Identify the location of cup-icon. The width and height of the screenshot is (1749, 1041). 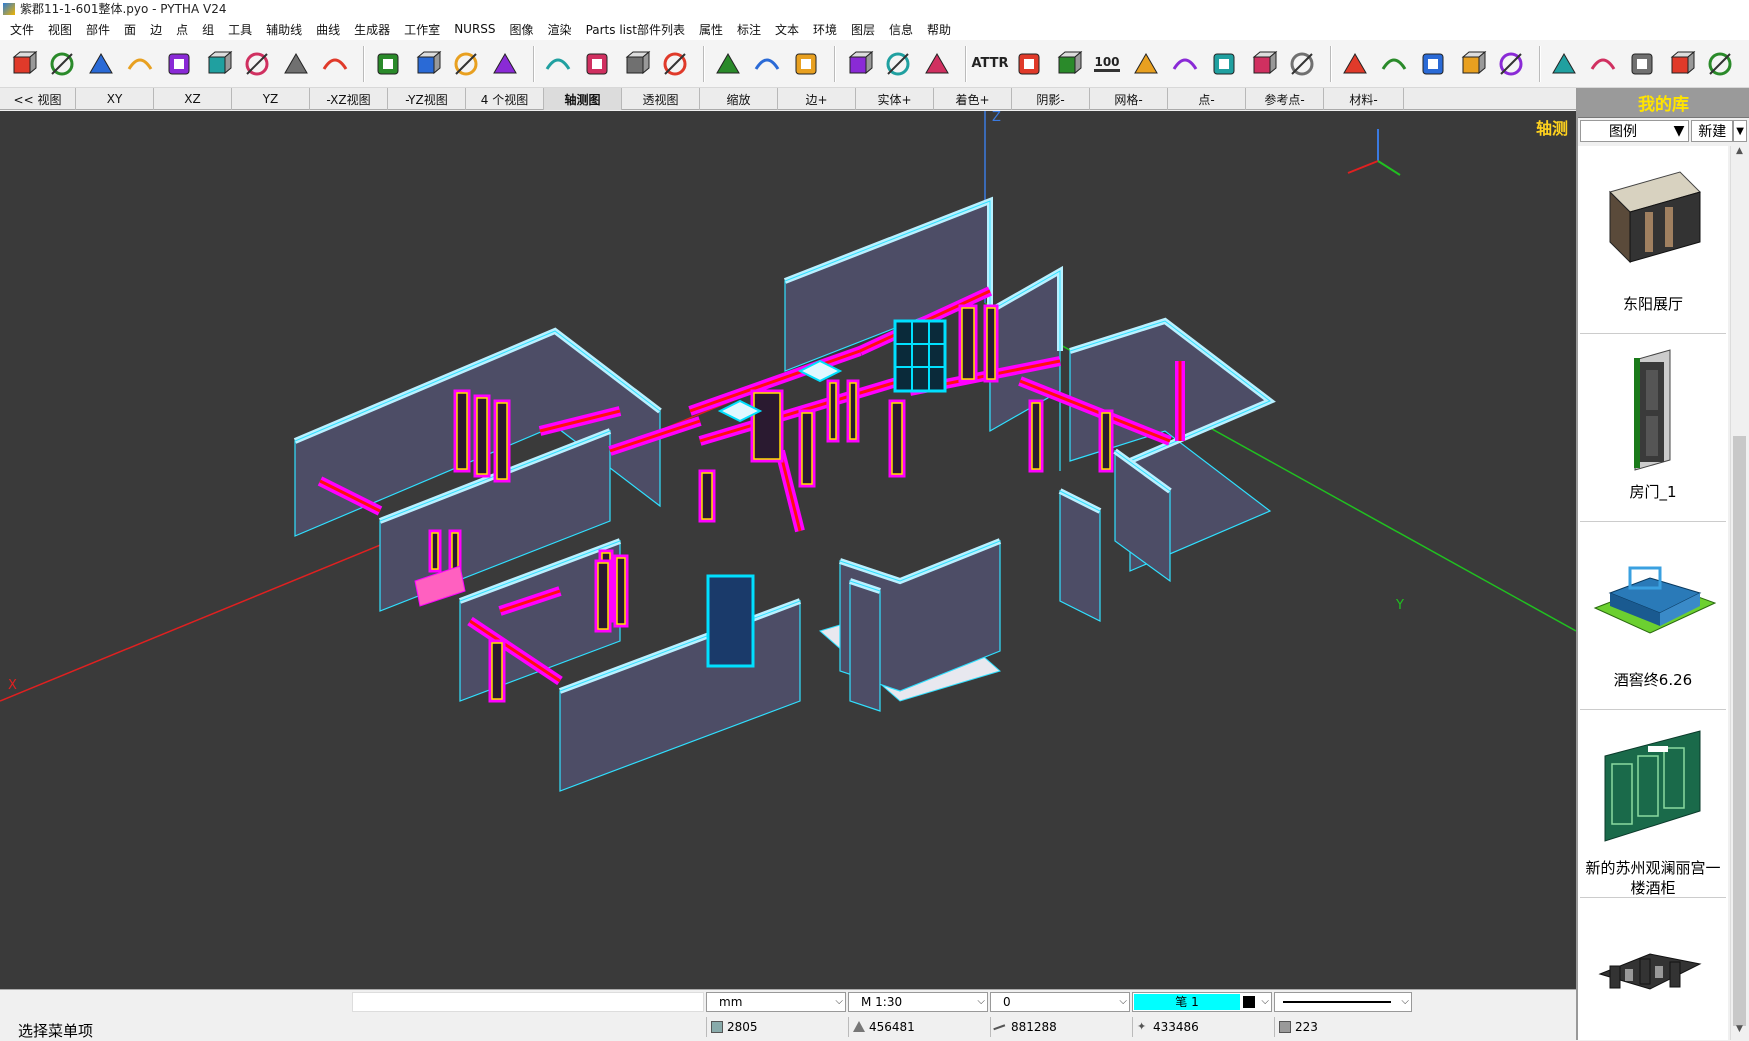
(859, 64).